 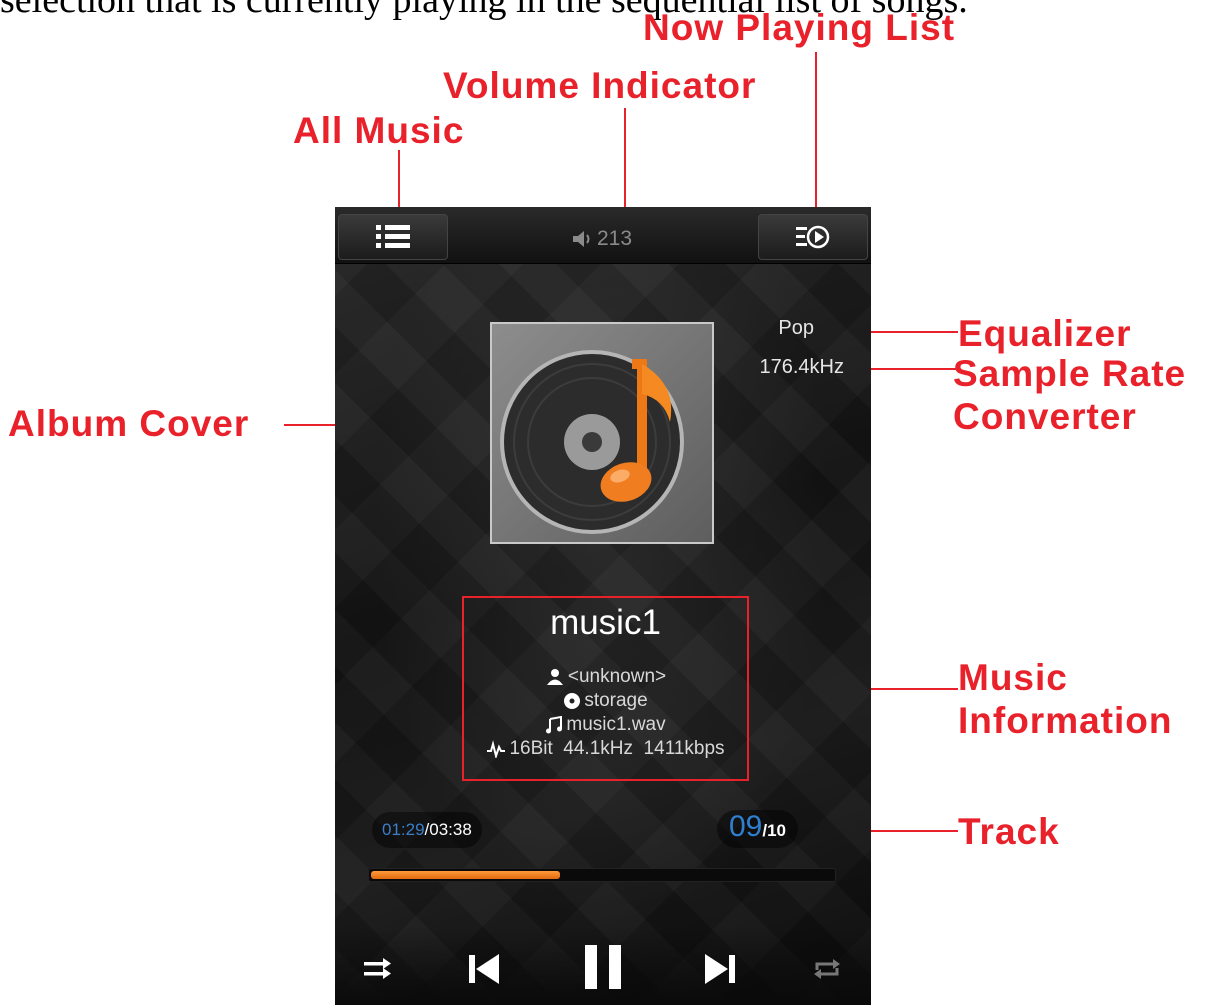 What do you see at coordinates (605, 622) in the screenshot?
I see `song-title: music1` at bounding box center [605, 622].